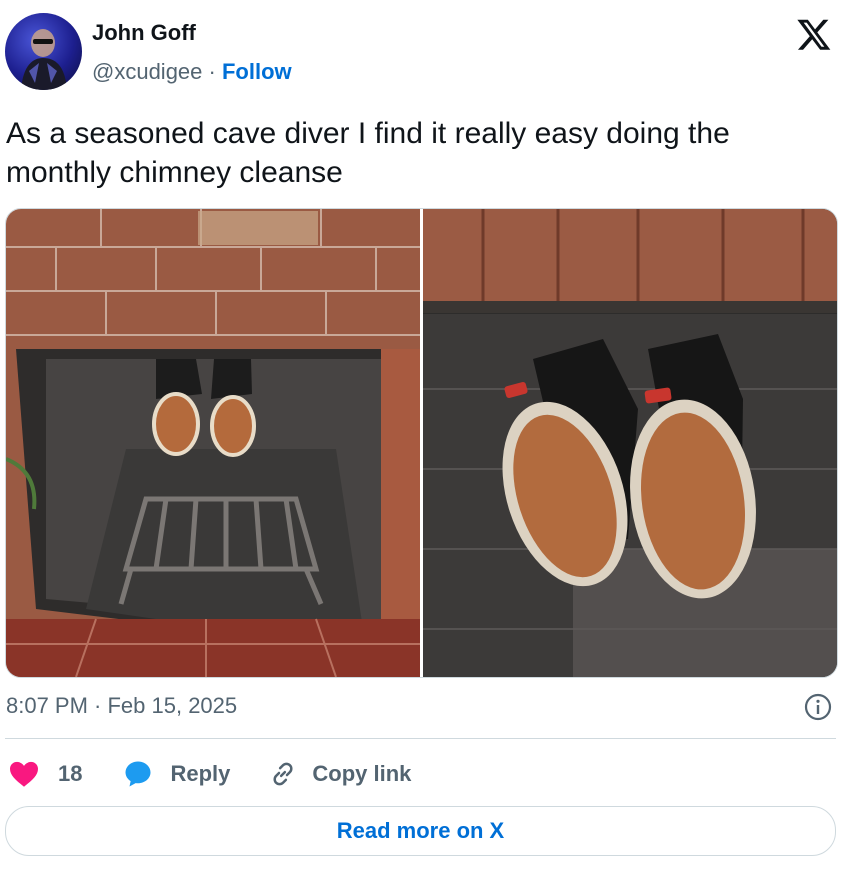 The width and height of the screenshot is (850, 869). Describe the element at coordinates (425, 50) in the screenshot. I see `tweet-header: John Goff @xcudigee · Follow` at that location.